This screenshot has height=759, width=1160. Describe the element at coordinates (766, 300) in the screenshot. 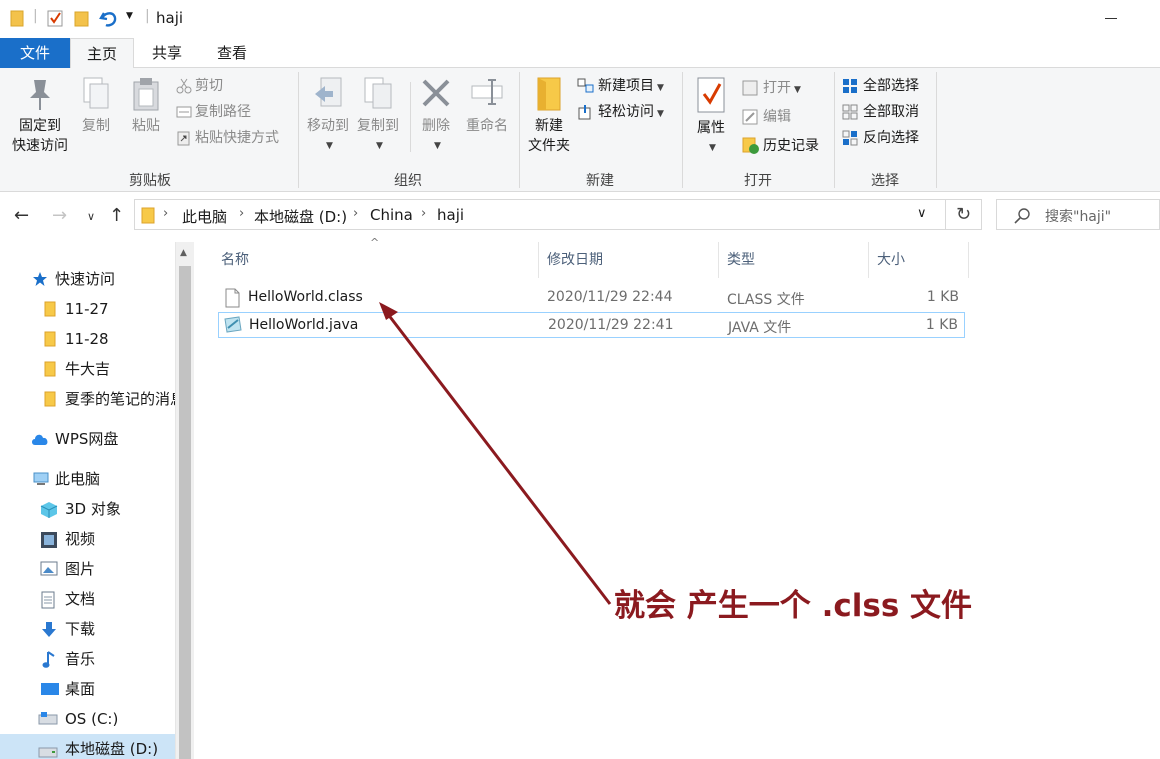

I see `file-type: CLASS 文件` at that location.